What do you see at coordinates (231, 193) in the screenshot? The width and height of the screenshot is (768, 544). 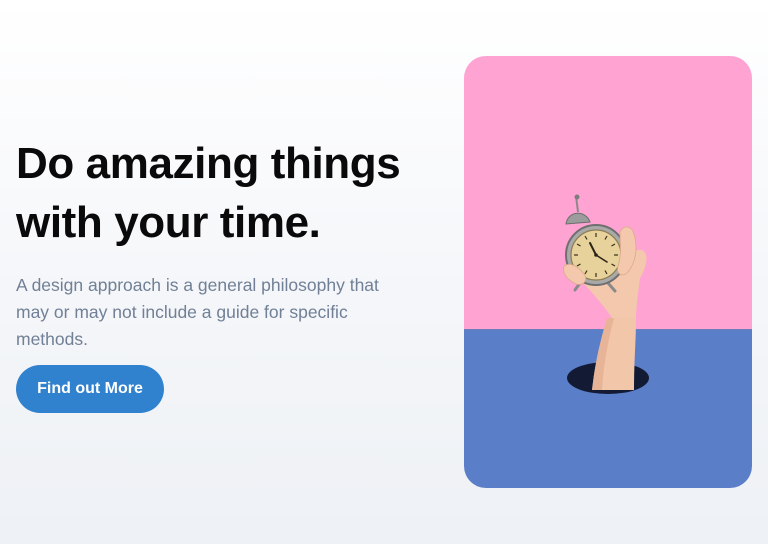 I see `hero-headline: Do amazing things with your time.` at bounding box center [231, 193].